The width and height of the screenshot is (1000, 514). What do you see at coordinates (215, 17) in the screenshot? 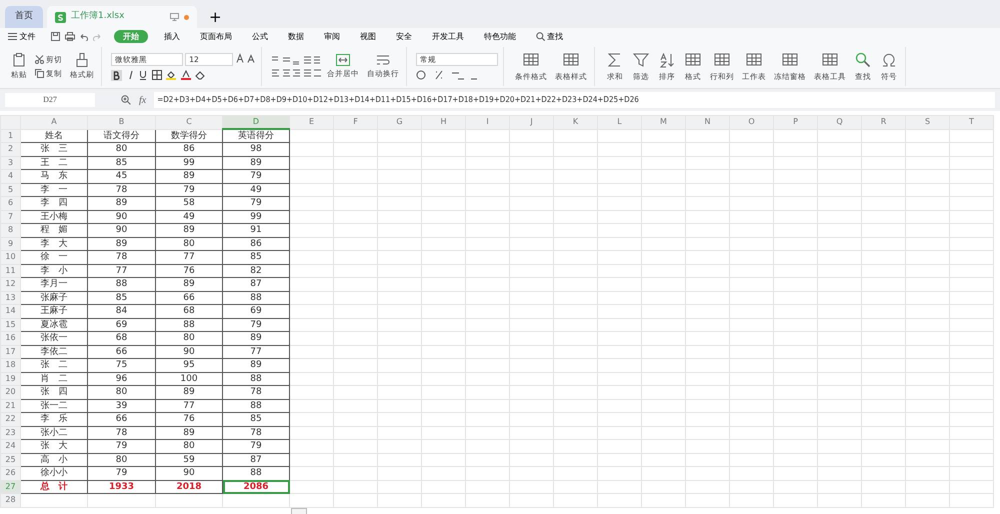
I see `new-tab-button: +` at bounding box center [215, 17].